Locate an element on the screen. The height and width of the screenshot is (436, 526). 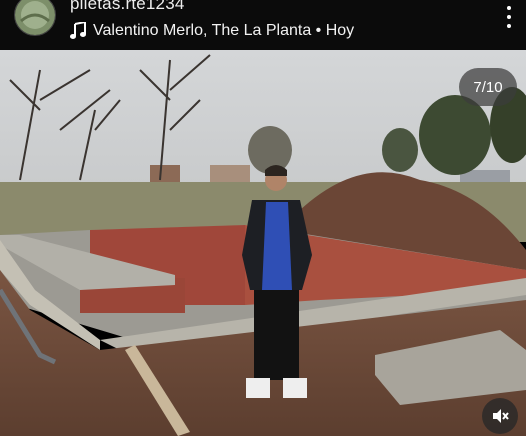
music-text: Valentino Merlo, The La Planta • Hoy is located at coordinates (224, 30).